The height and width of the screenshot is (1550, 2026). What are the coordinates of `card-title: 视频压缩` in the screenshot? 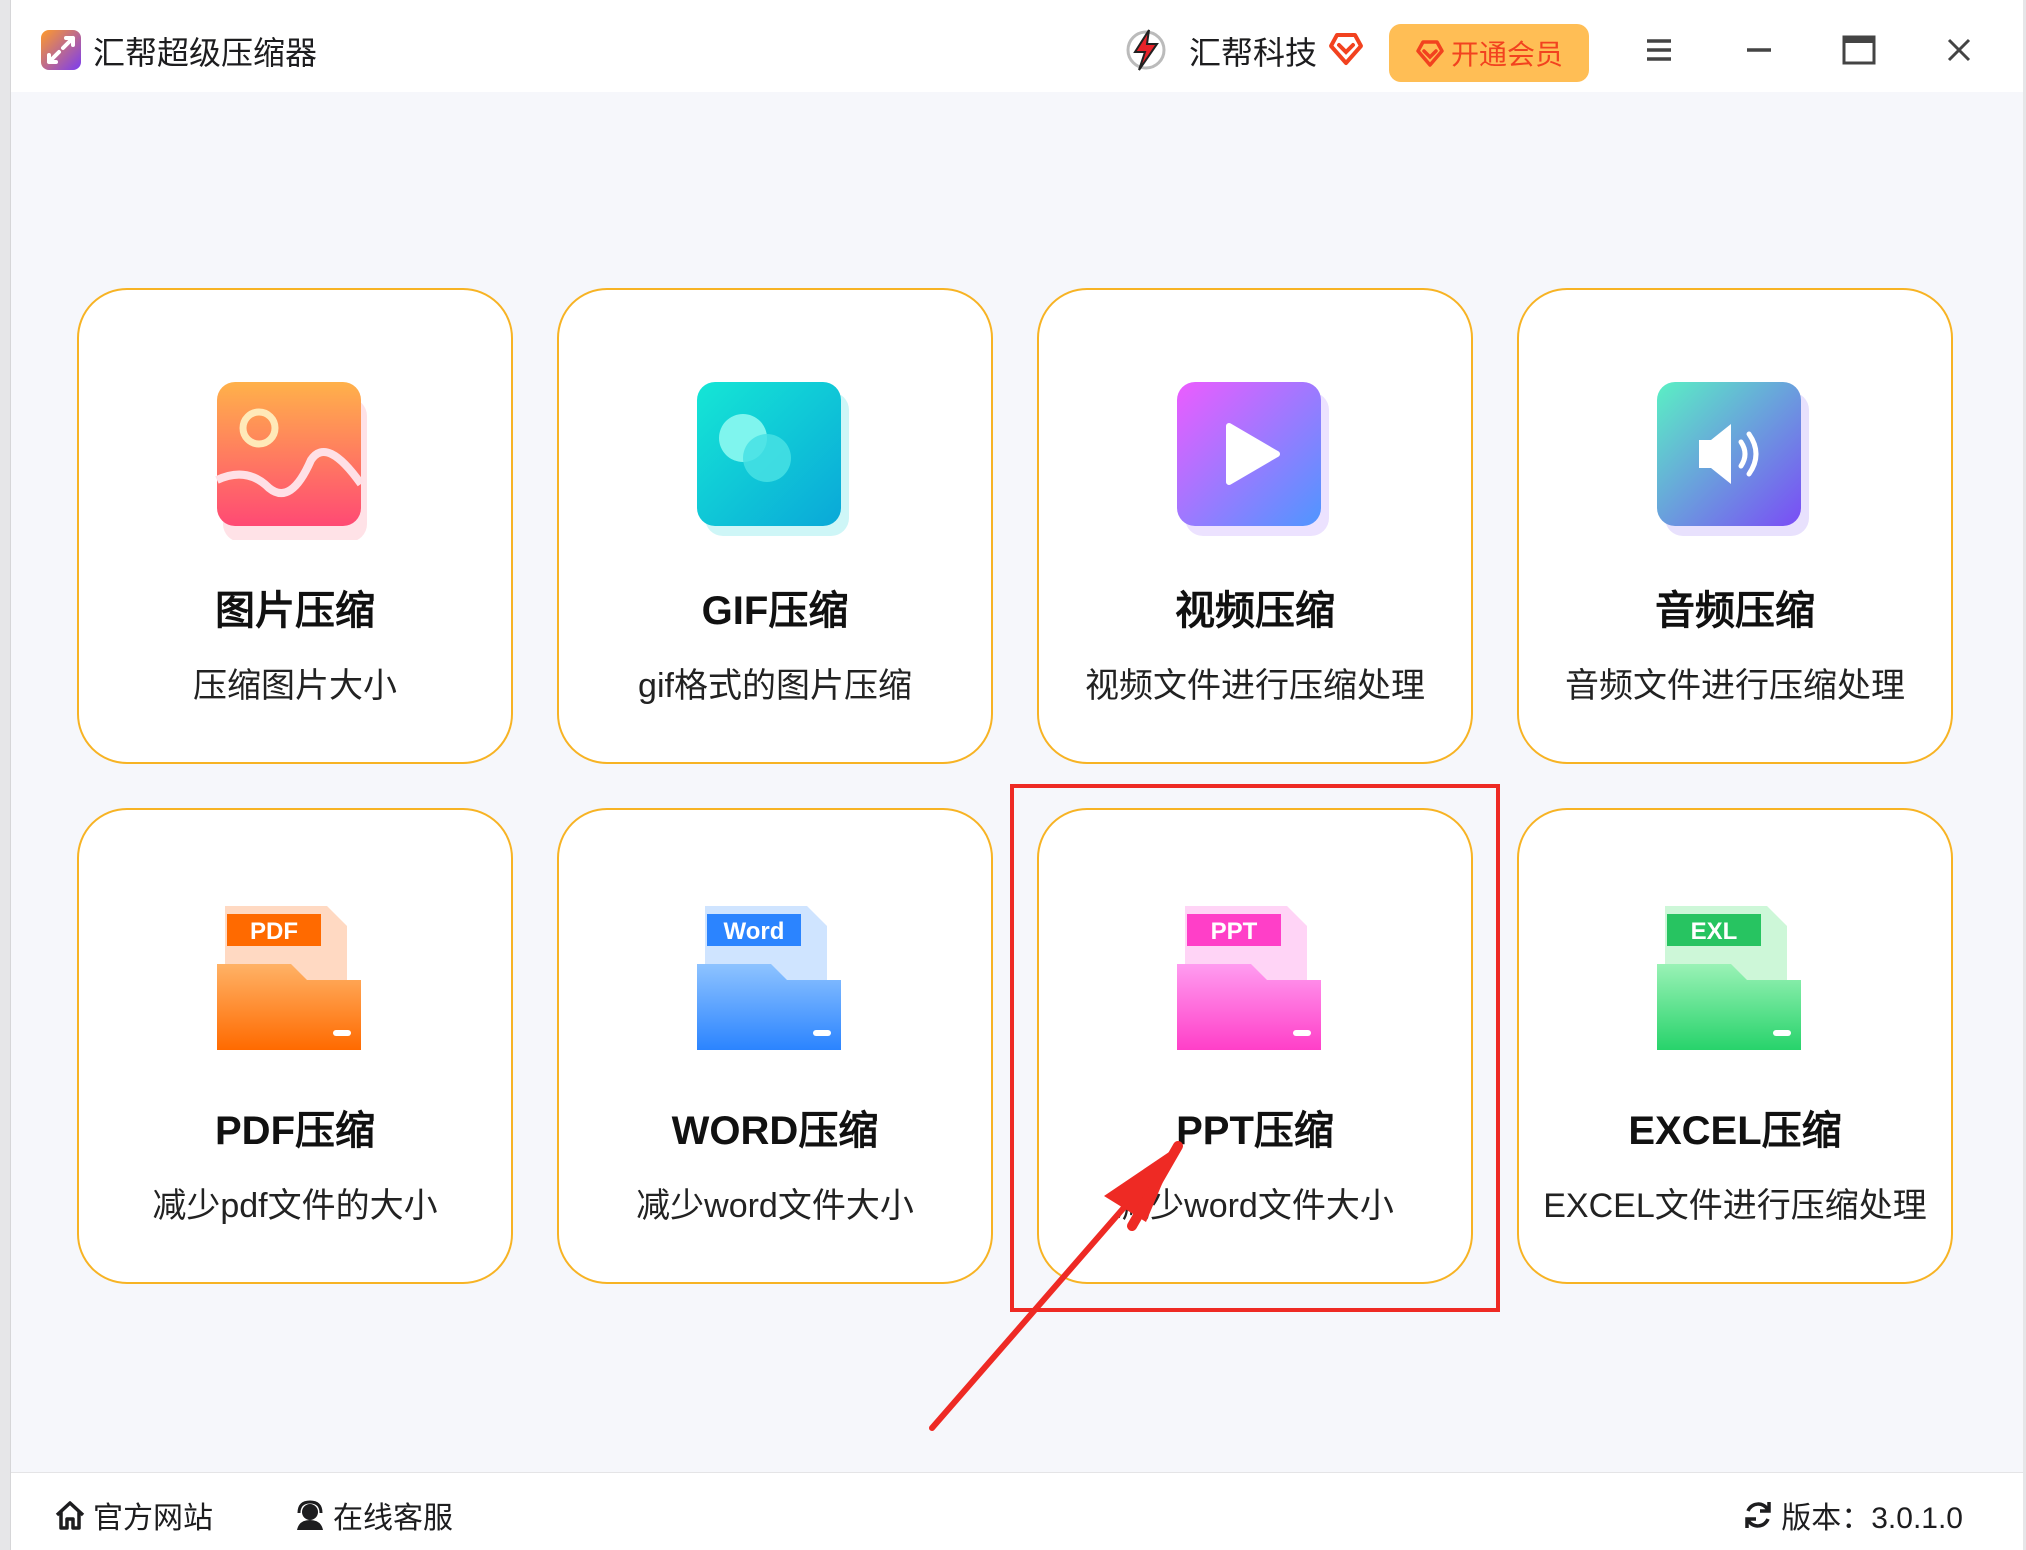 It's located at (1255, 611).